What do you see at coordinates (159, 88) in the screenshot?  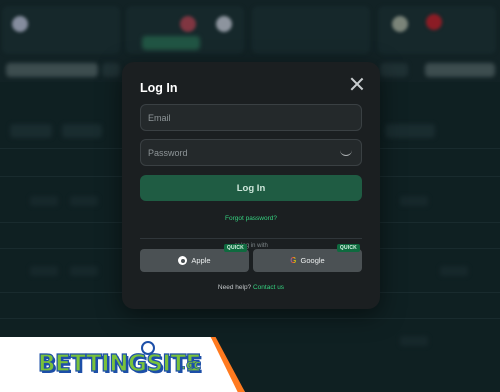 I see `modal-title: Log In` at bounding box center [159, 88].